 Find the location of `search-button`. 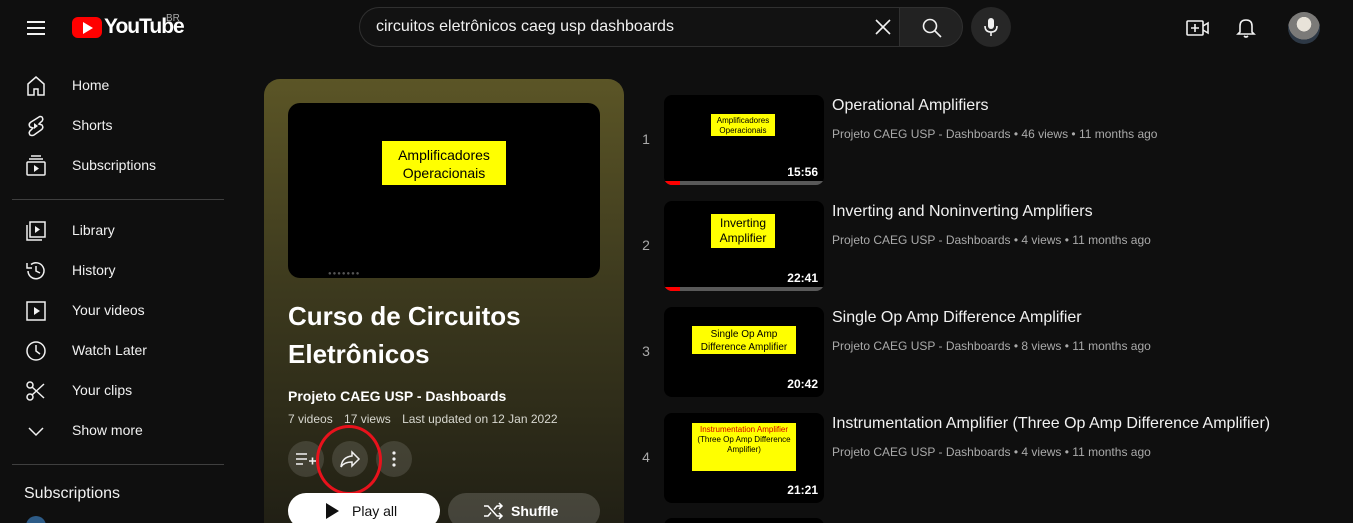

search-button is located at coordinates (931, 27).